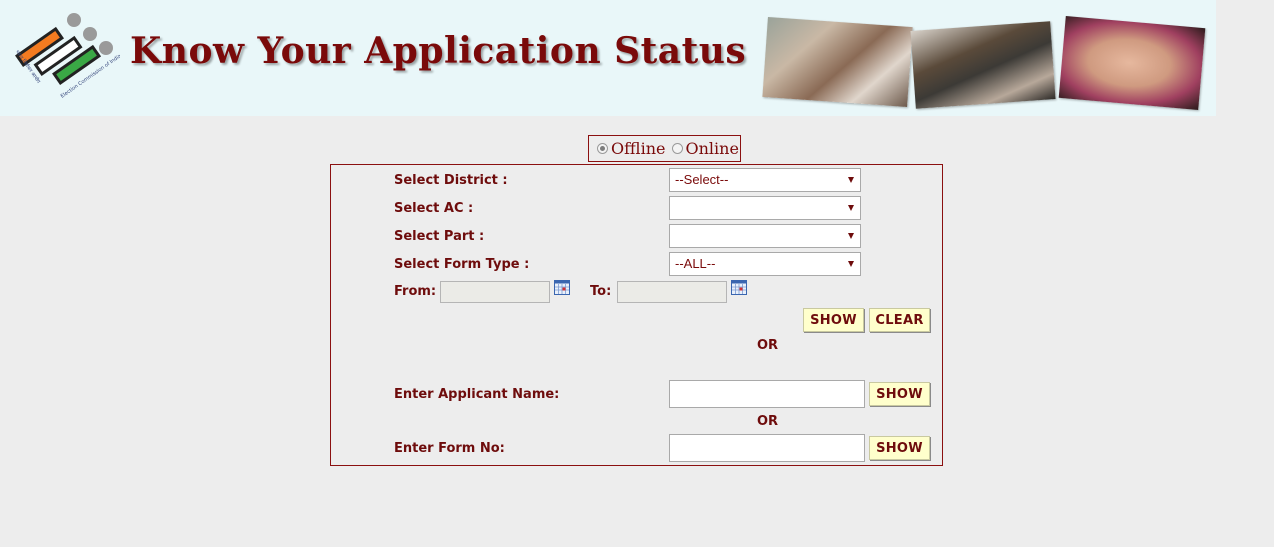 This screenshot has height=547, width=1274. I want to click on form-no-label: Enter Form No:, so click(449, 448).